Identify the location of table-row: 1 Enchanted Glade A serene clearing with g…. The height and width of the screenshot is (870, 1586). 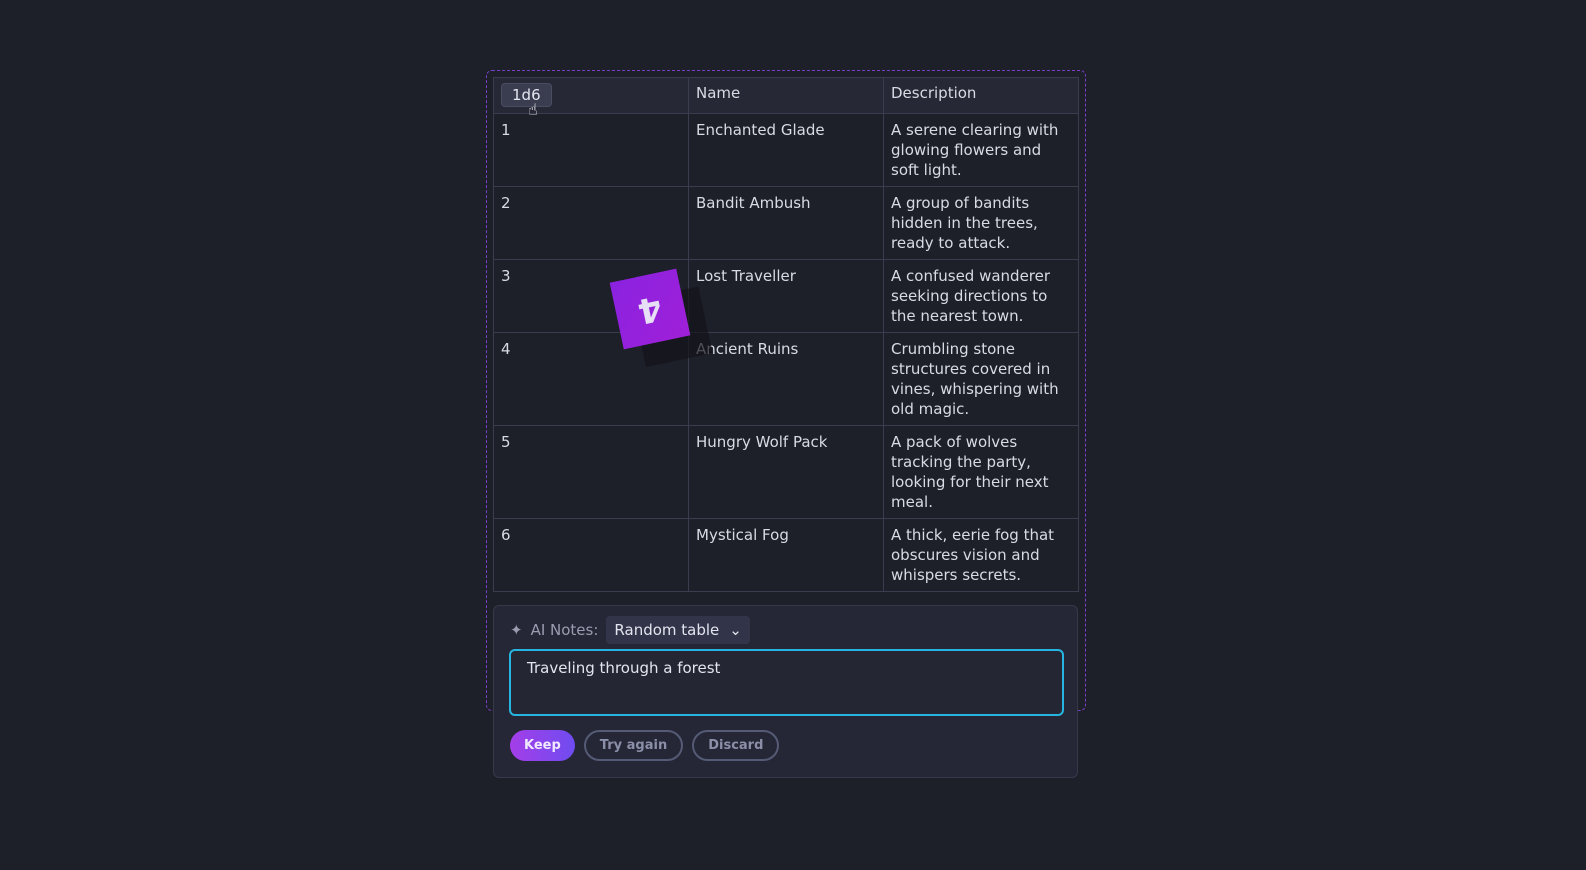
(786, 150).